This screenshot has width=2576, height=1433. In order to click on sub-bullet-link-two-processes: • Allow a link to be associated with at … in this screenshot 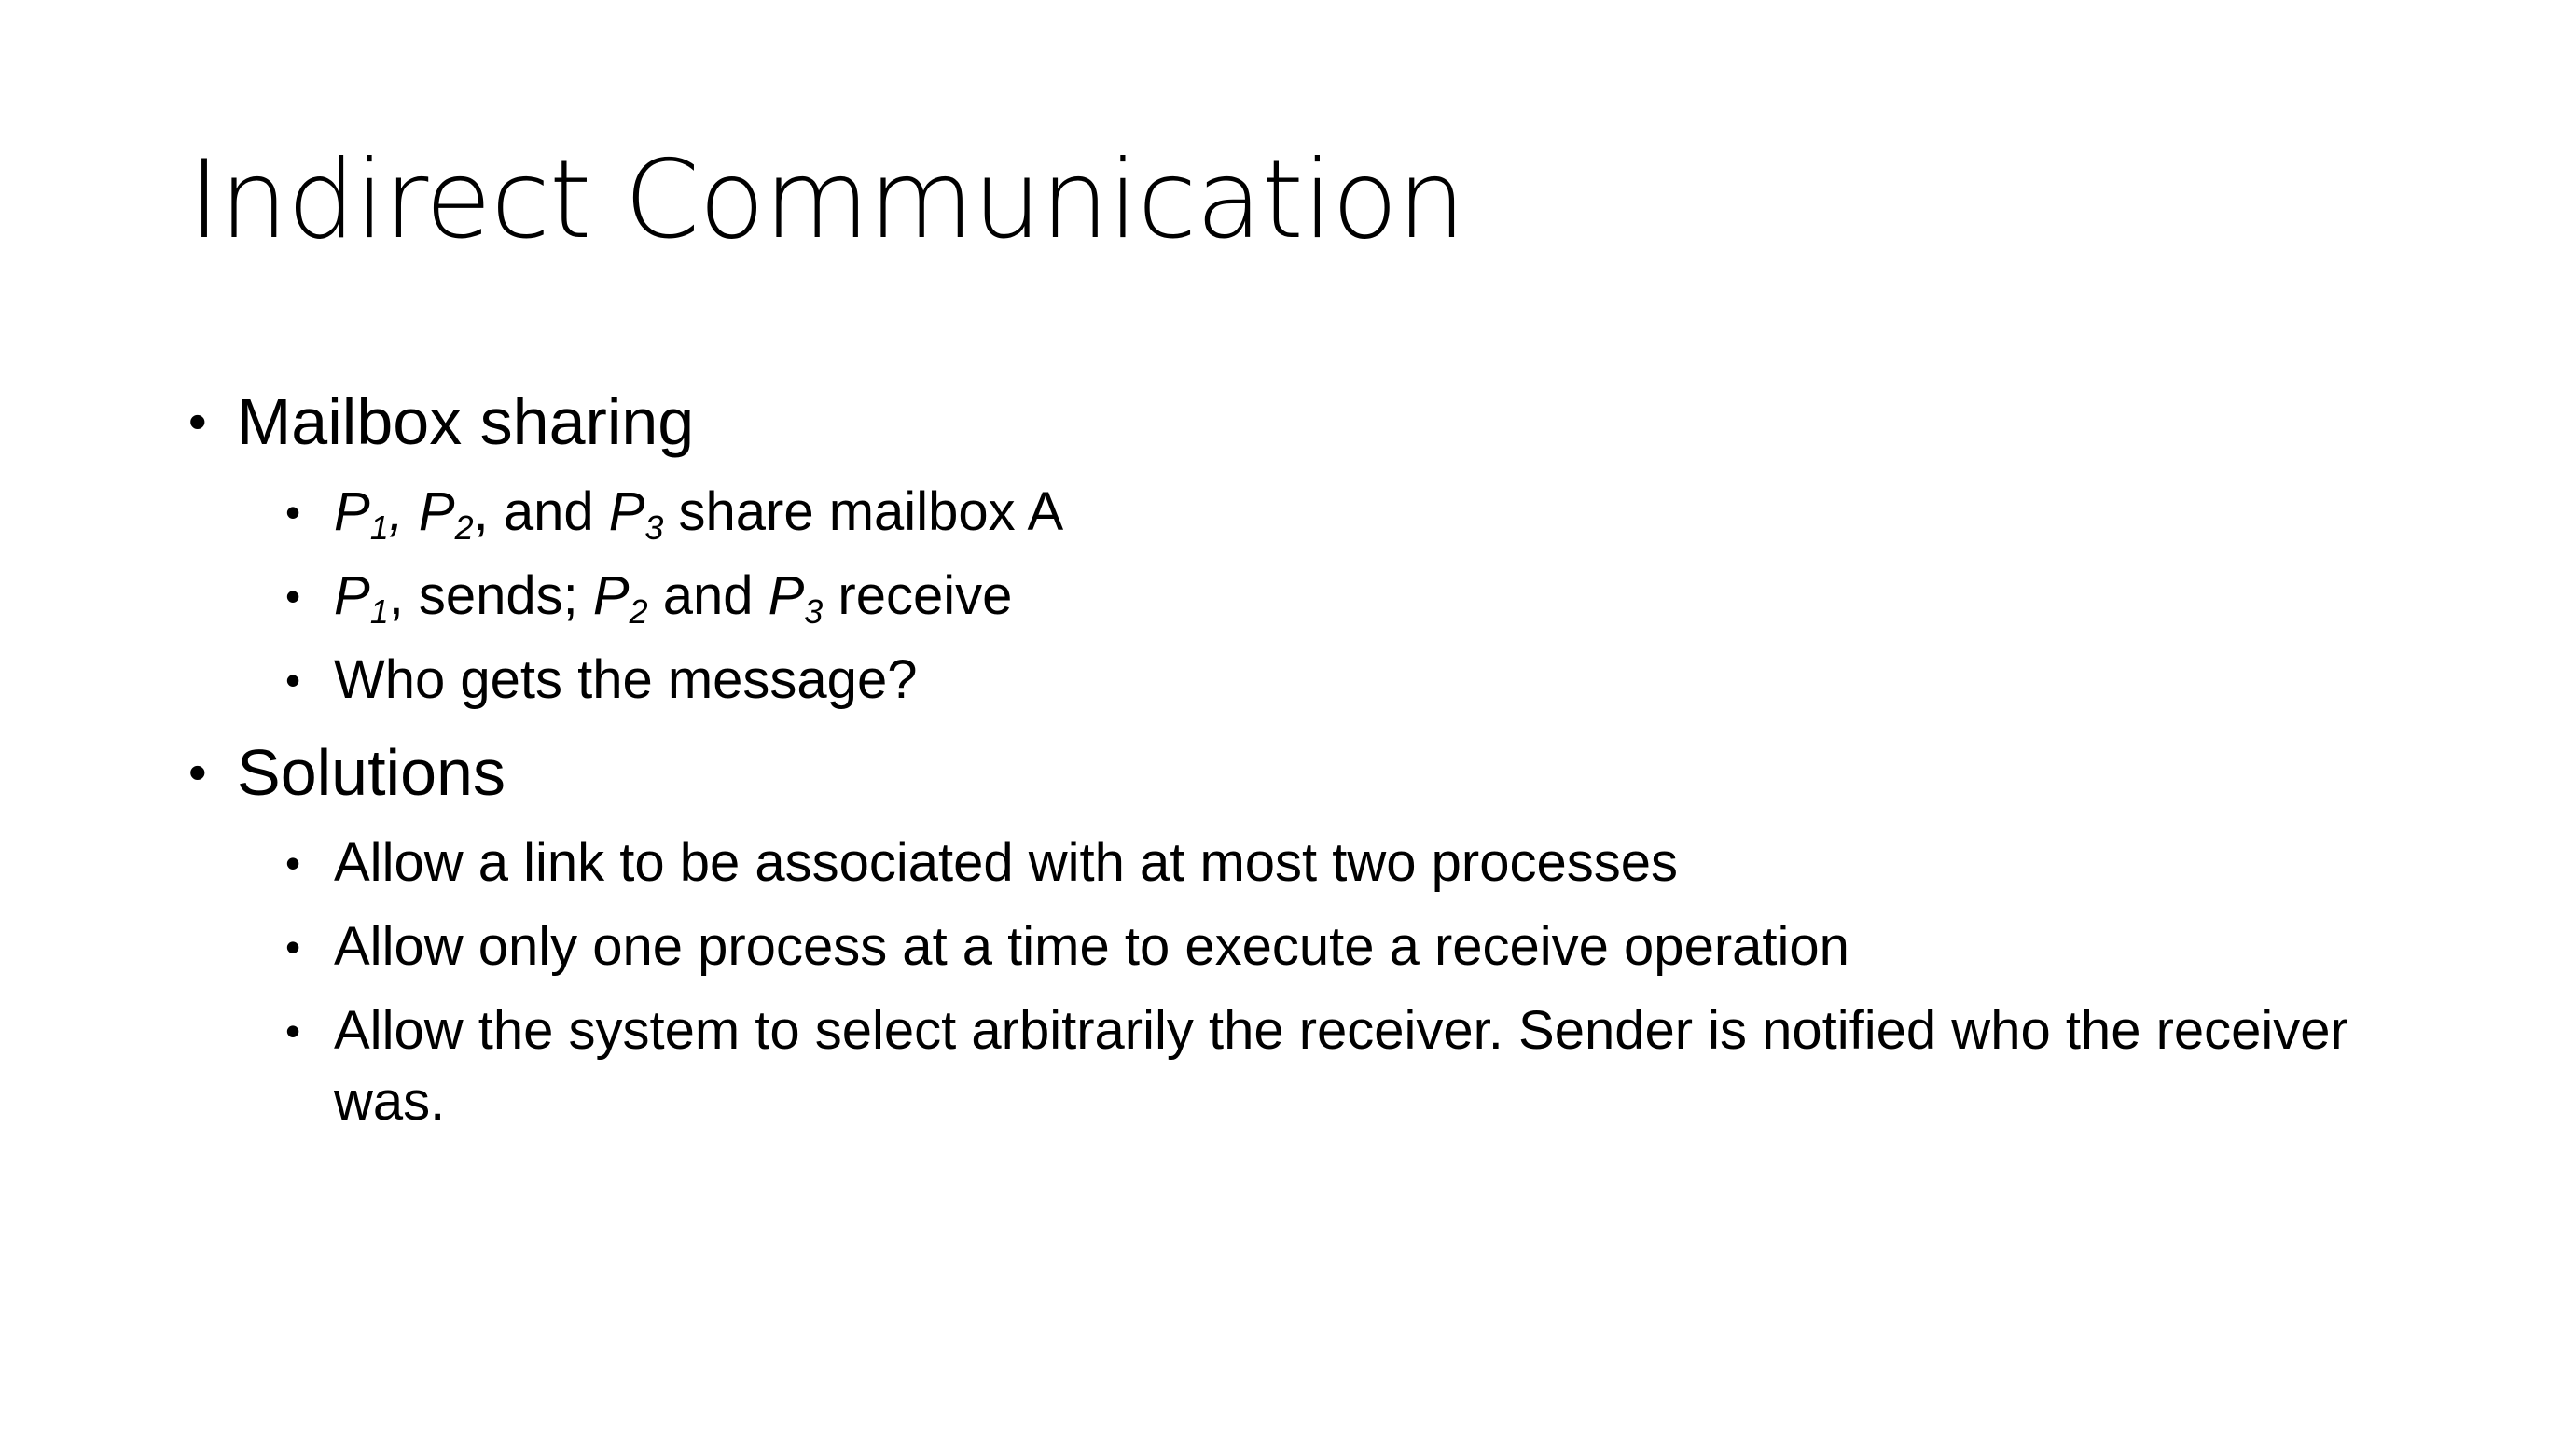, I will do `click(1365, 863)`.